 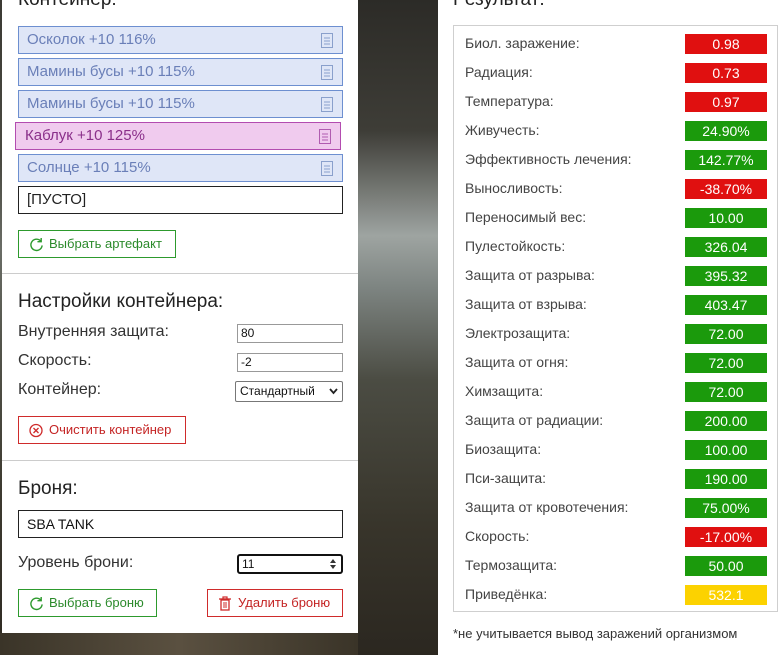 I want to click on select-artifact-label: Выбрать артефакт, so click(x=105, y=243).